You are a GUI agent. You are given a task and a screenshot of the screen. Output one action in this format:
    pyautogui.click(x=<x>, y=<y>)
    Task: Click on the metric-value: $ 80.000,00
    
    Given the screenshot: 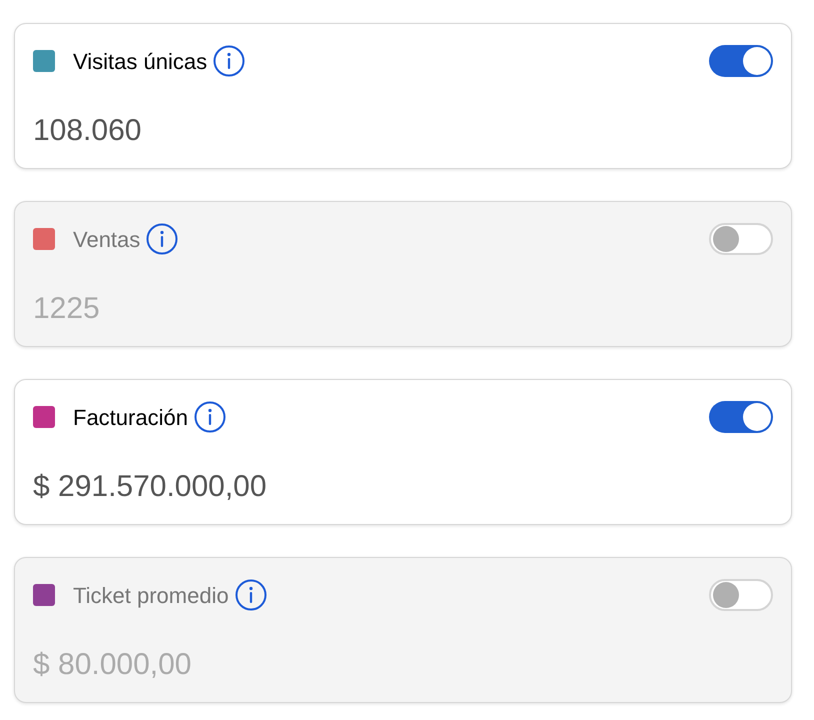 What is the action you would take?
    pyautogui.click(x=112, y=665)
    